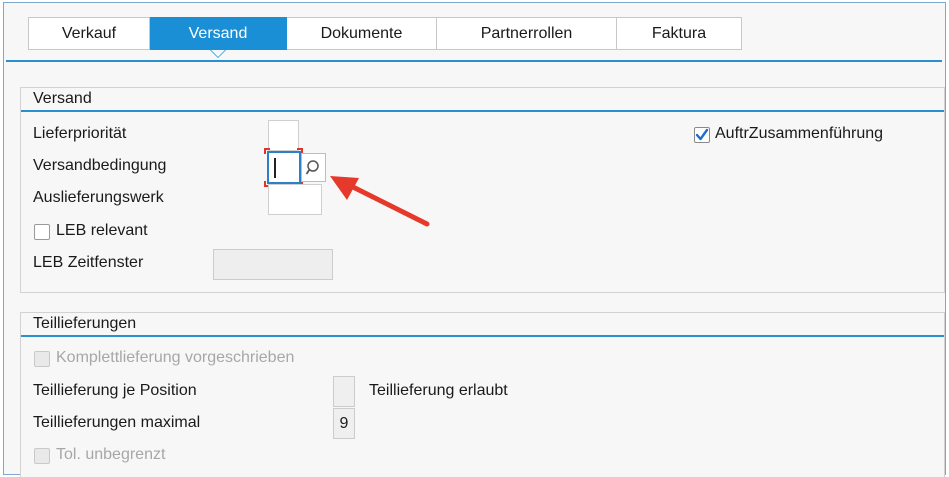 This screenshot has height=477, width=949. What do you see at coordinates (527, 33) in the screenshot?
I see `tab-partnerrollen: Partnerrollen` at bounding box center [527, 33].